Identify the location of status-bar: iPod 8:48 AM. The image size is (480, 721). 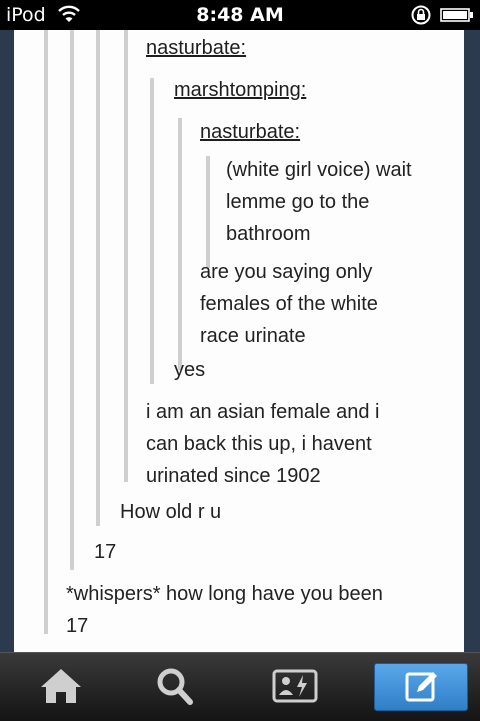
(240, 15).